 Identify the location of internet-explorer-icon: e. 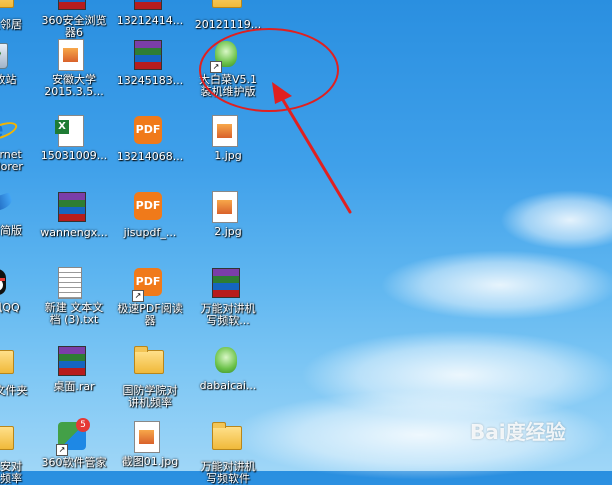
(10, 130).